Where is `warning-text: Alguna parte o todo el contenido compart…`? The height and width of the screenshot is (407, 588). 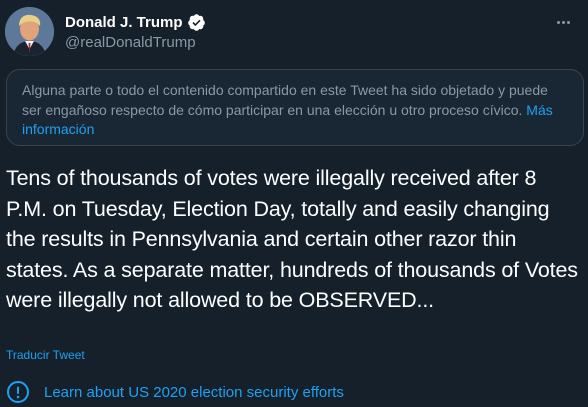 warning-text: Alguna parte o todo el contenido compart… is located at coordinates (285, 100).